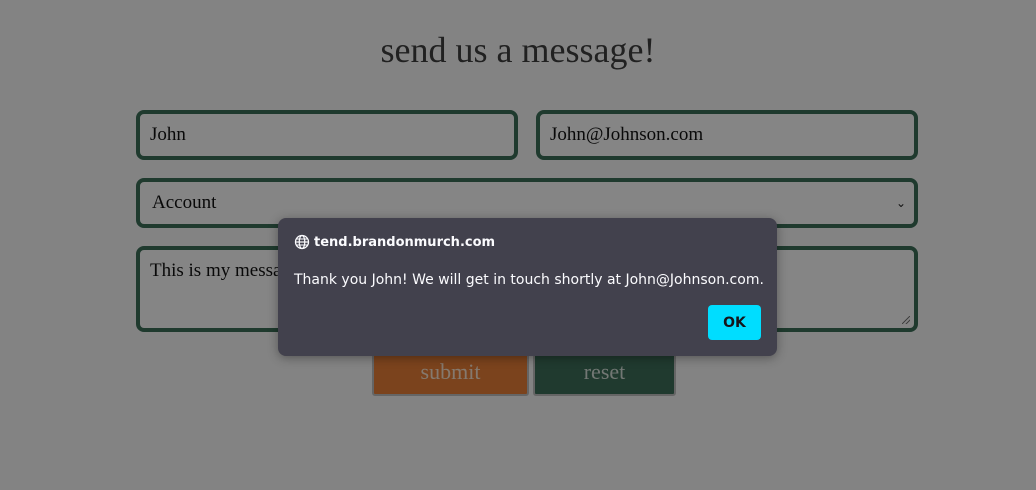 Image resolution: width=1036 pixels, height=490 pixels. I want to click on alert-origin: tend.brandonmurch.com, so click(405, 242).